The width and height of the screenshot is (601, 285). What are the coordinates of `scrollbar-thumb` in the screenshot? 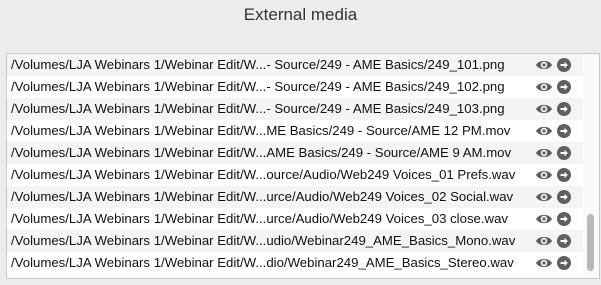 It's located at (590, 242).